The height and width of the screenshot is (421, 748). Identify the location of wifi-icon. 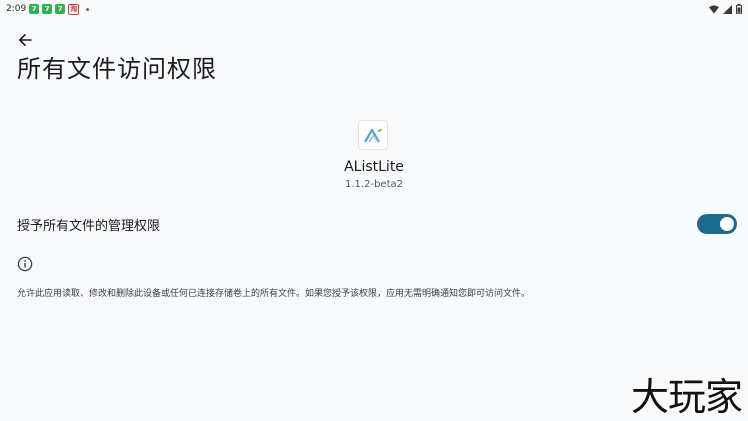
(714, 8).